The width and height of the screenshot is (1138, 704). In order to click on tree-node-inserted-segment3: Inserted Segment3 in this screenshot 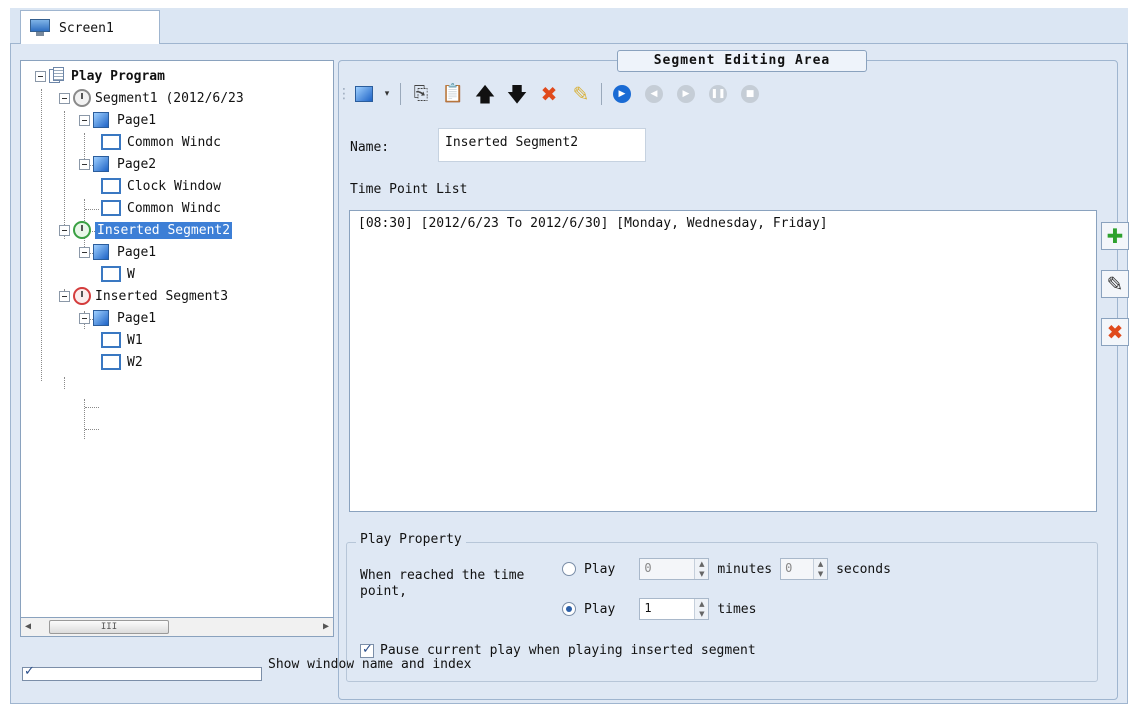, I will do `click(143, 296)`.